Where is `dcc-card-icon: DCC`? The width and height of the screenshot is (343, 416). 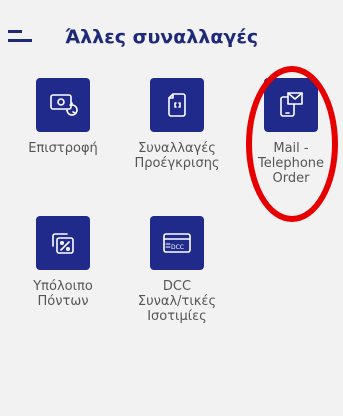
dcc-card-icon: DCC is located at coordinates (177, 243).